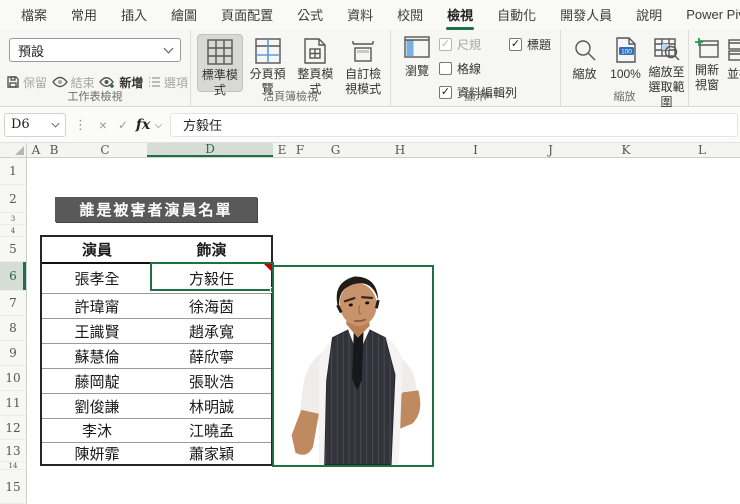 This screenshot has height=504, width=740. I want to click on column-header: A, so click(36, 150).